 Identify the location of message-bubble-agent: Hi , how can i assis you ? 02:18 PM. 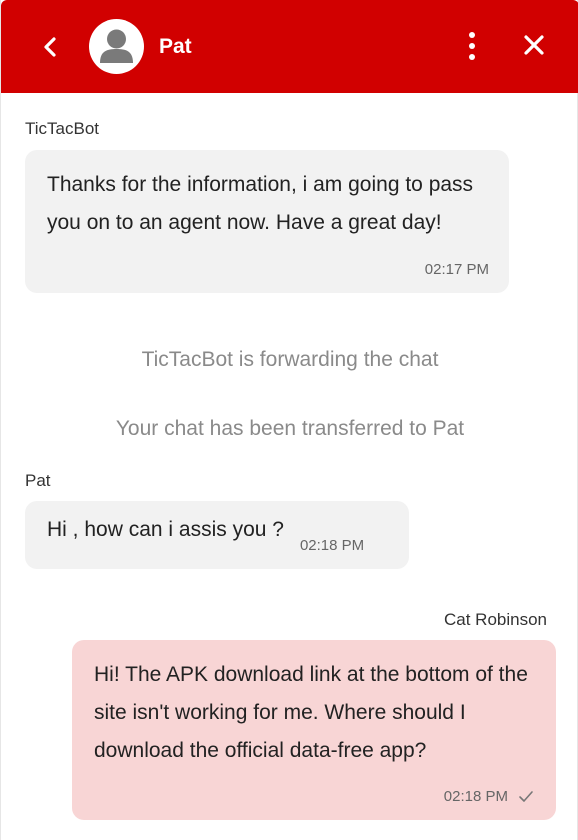
(217, 535).